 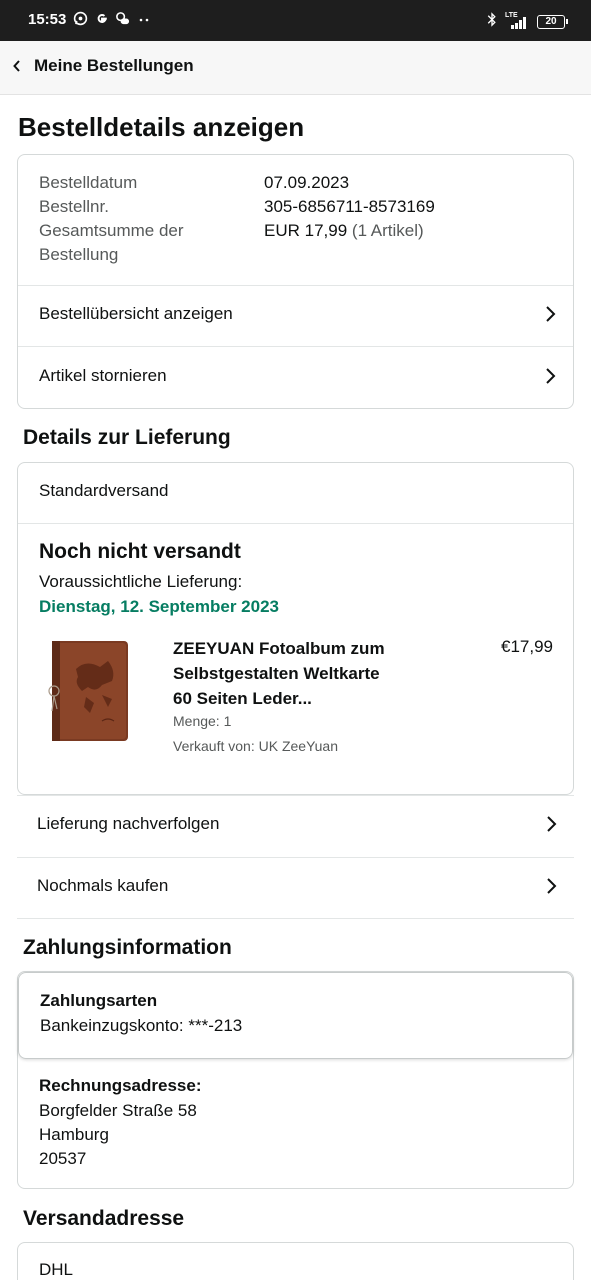 I want to click on payment-methods-title: Zahlungsarten, so click(x=99, y=1000).